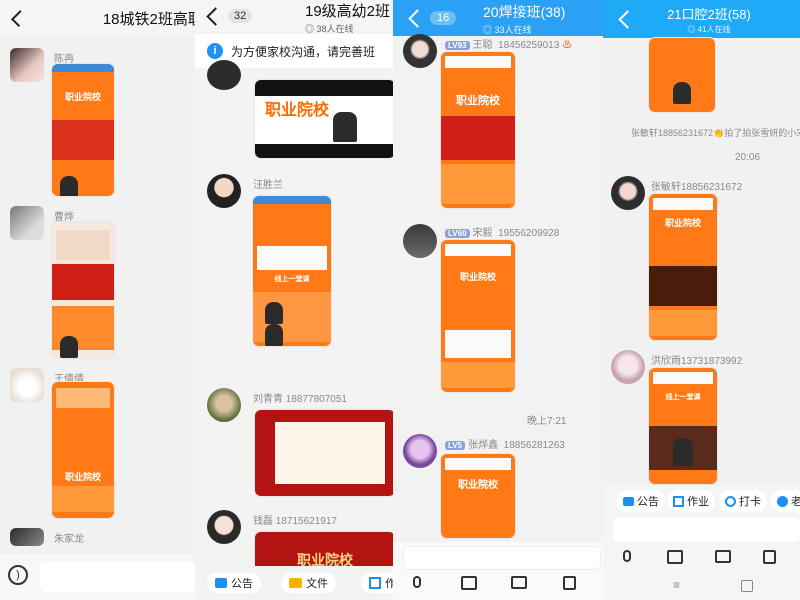 Image resolution: width=800 pixels, height=600 pixels. What do you see at coordinates (148, 19) in the screenshot?
I see `chat-title: 18城铁2班高职班` at bounding box center [148, 19].